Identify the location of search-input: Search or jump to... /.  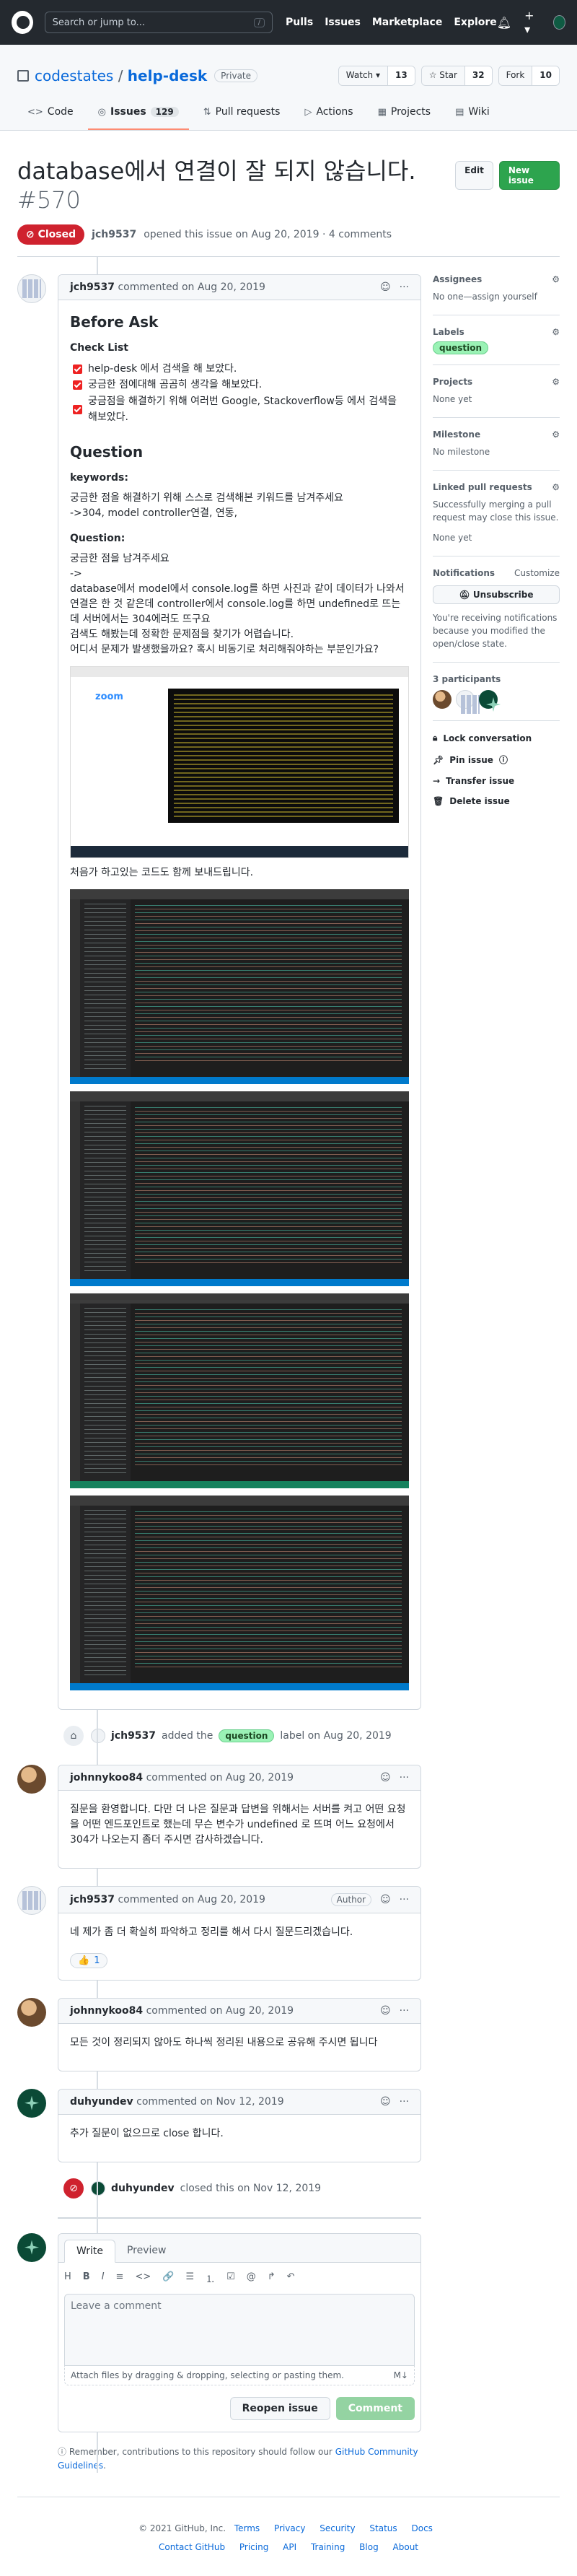
(158, 22).